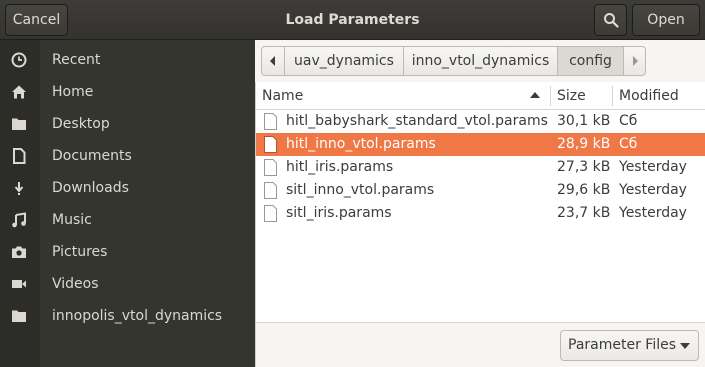  I want to click on cancel-button: Cancel, so click(36, 20).